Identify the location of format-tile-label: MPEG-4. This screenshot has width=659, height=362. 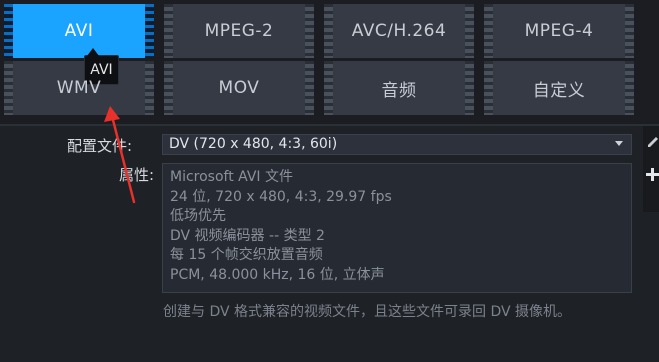
(559, 31).